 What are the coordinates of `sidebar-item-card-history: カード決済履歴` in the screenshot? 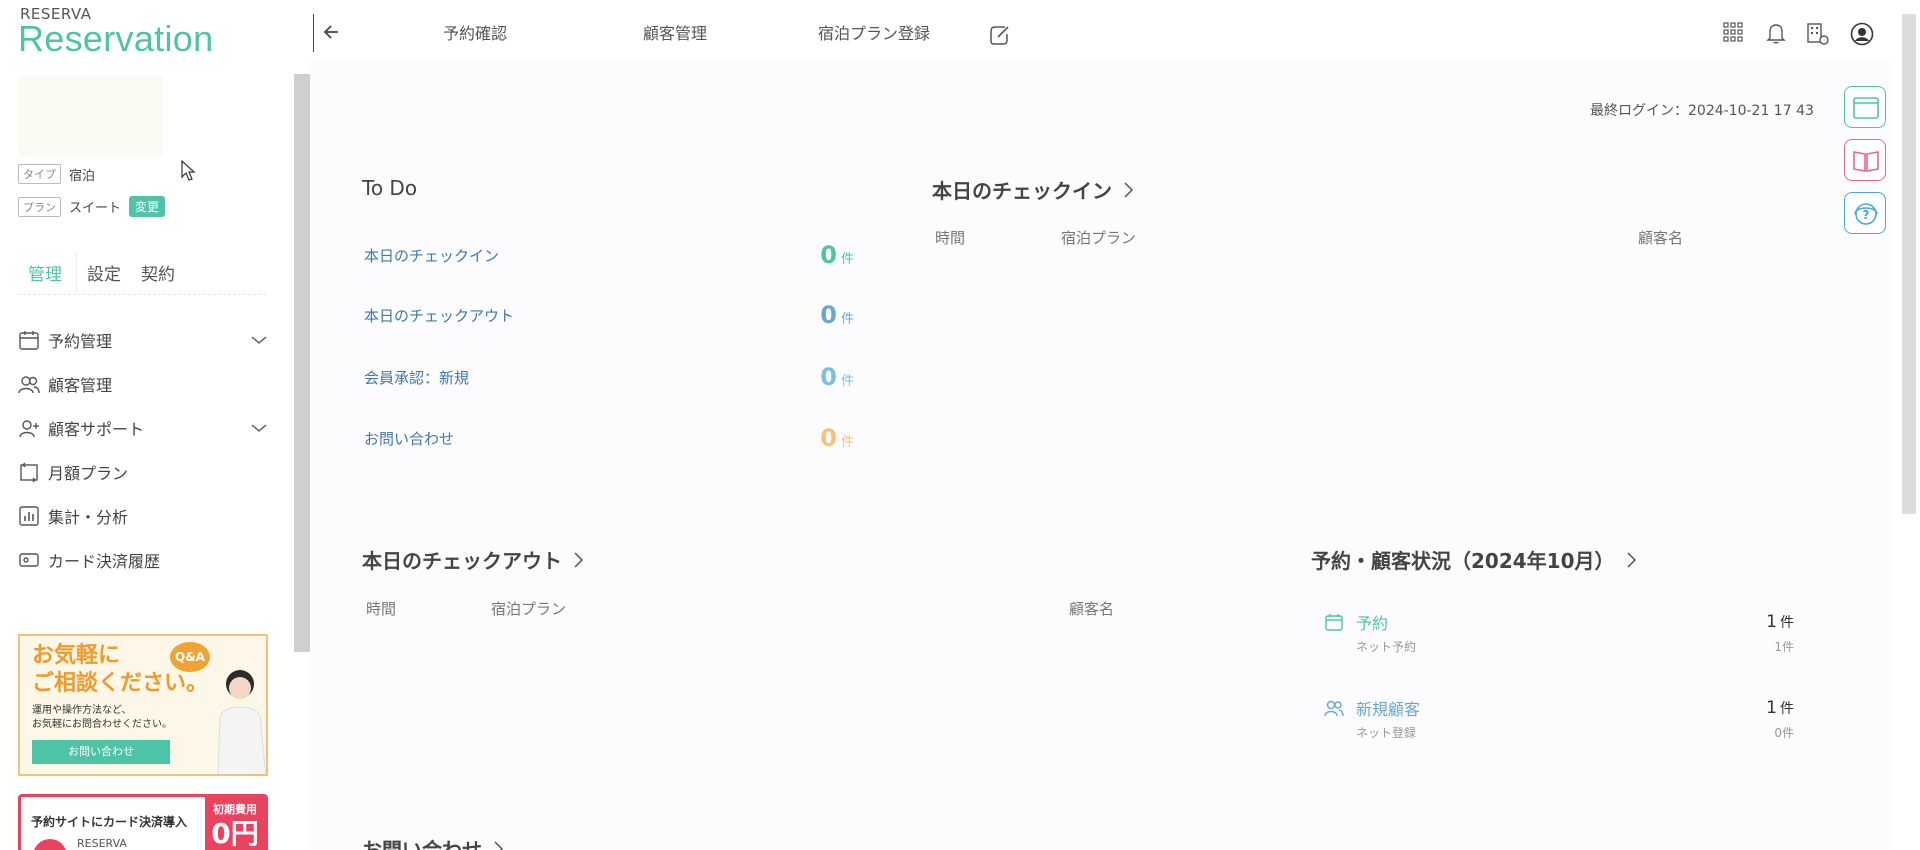 It's located at (143, 560).